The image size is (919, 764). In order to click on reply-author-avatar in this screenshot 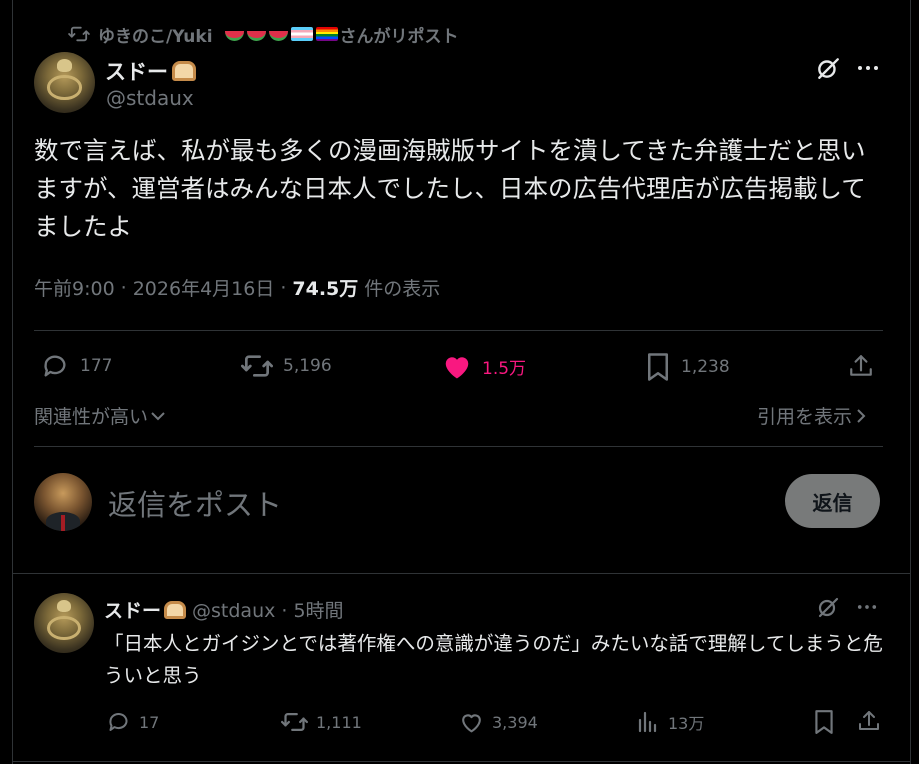, I will do `click(64, 623)`.